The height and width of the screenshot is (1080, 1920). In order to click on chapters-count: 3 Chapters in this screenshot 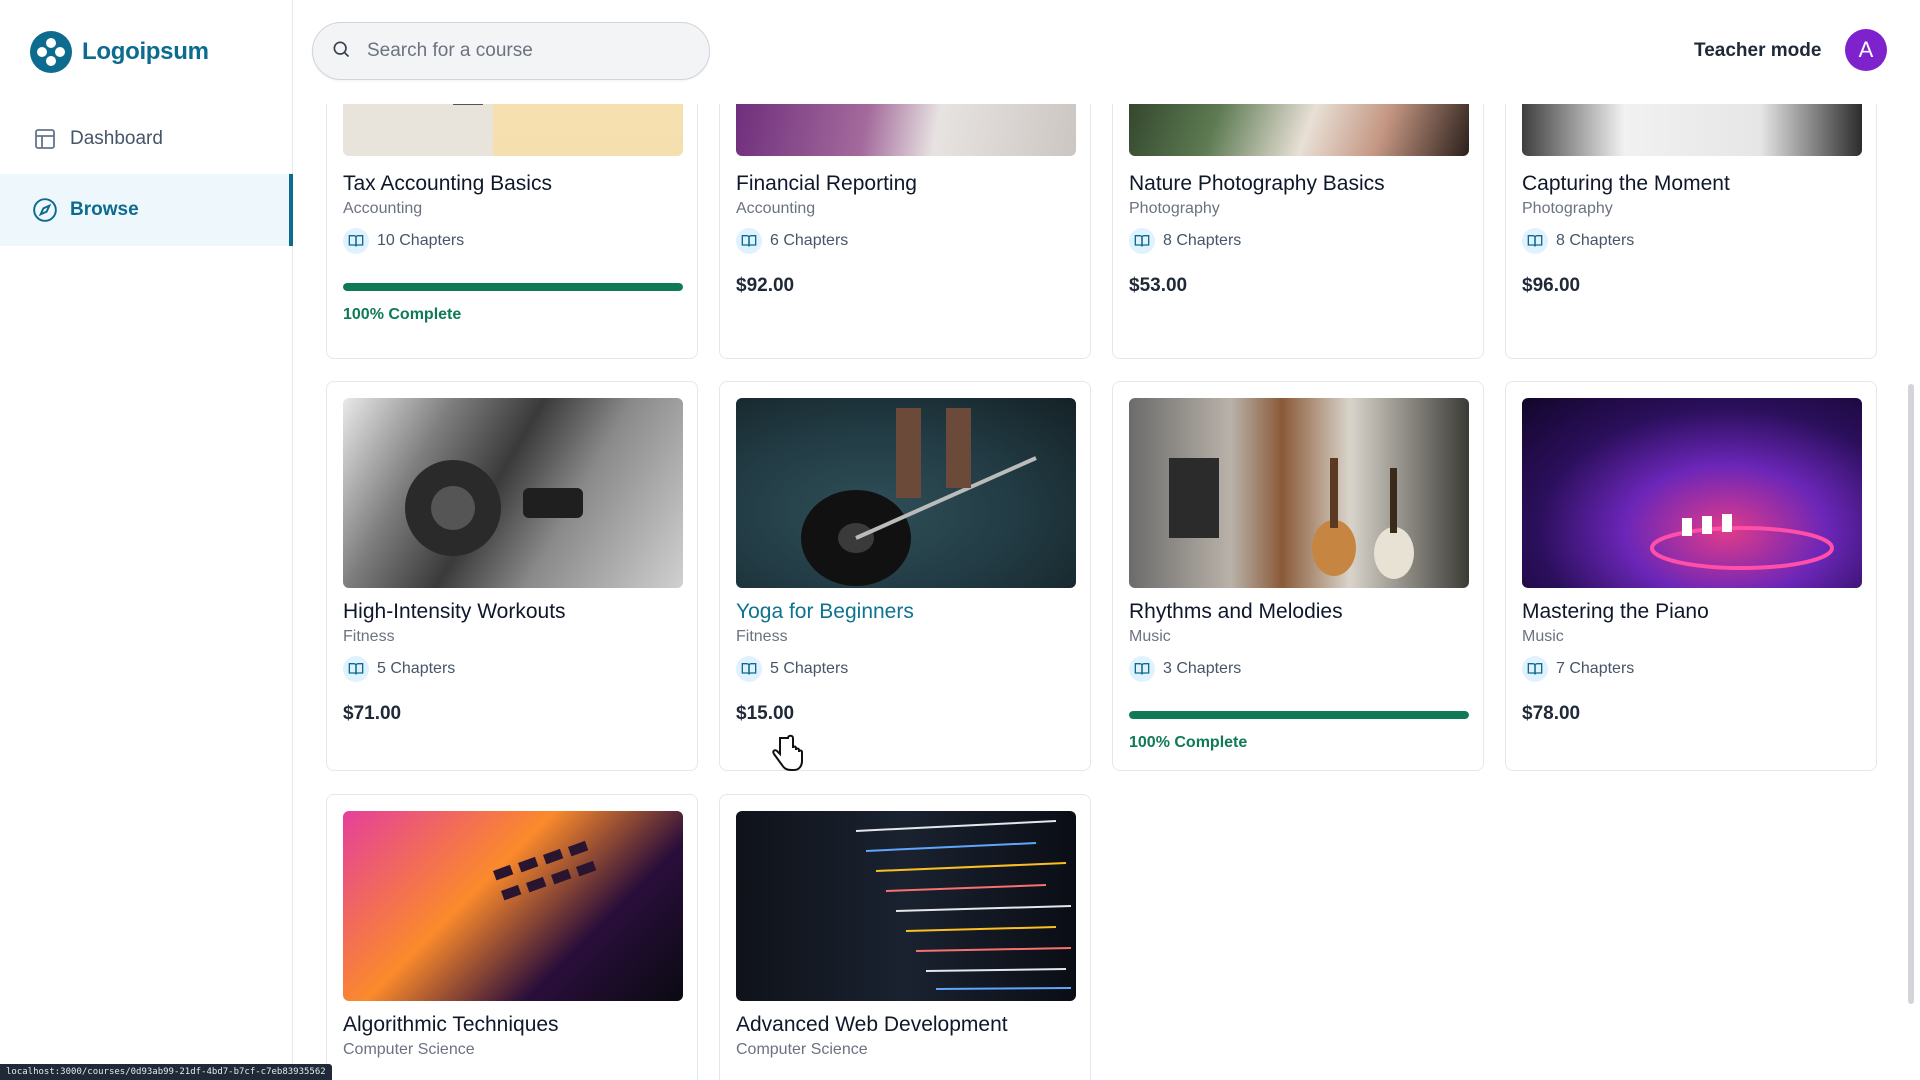, I will do `click(1185, 669)`.